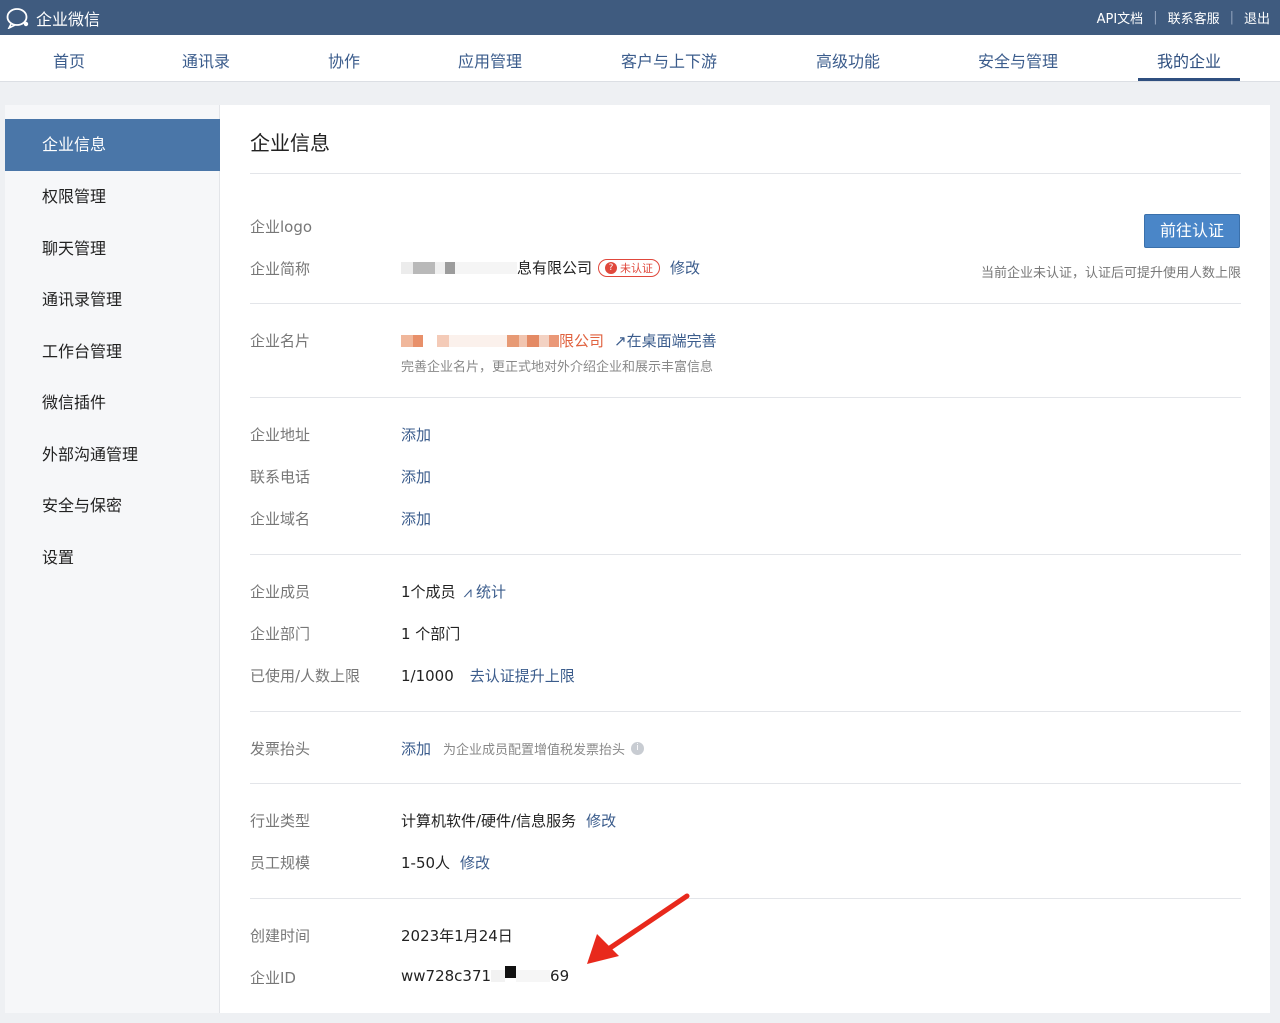 Image resolution: width=1280 pixels, height=1023 pixels. Describe the element at coordinates (290, 143) in the screenshot. I see `page-title: 企业信息` at that location.